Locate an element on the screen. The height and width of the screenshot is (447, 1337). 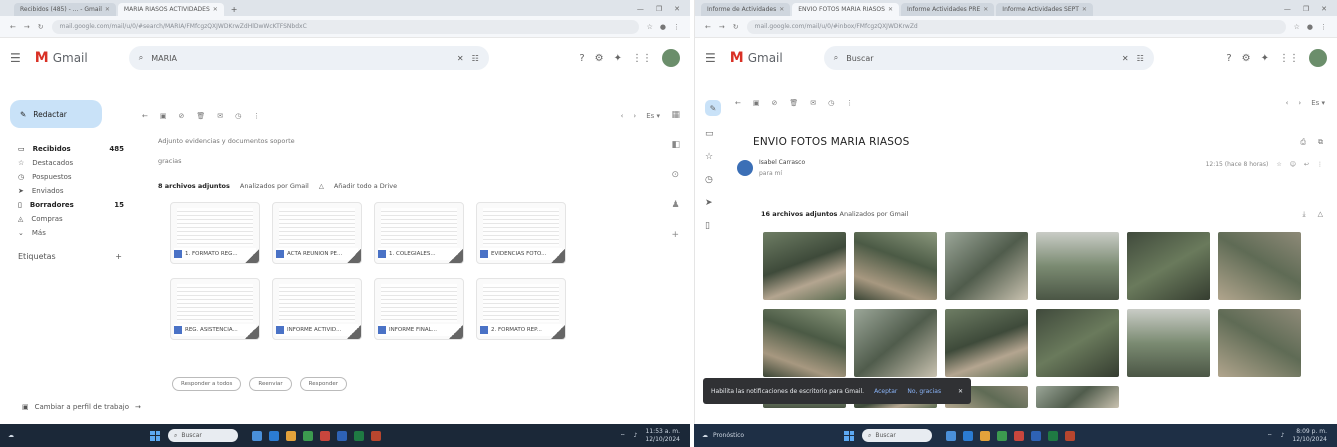
inbox-icon: ▭ is located at coordinates (713, 134).